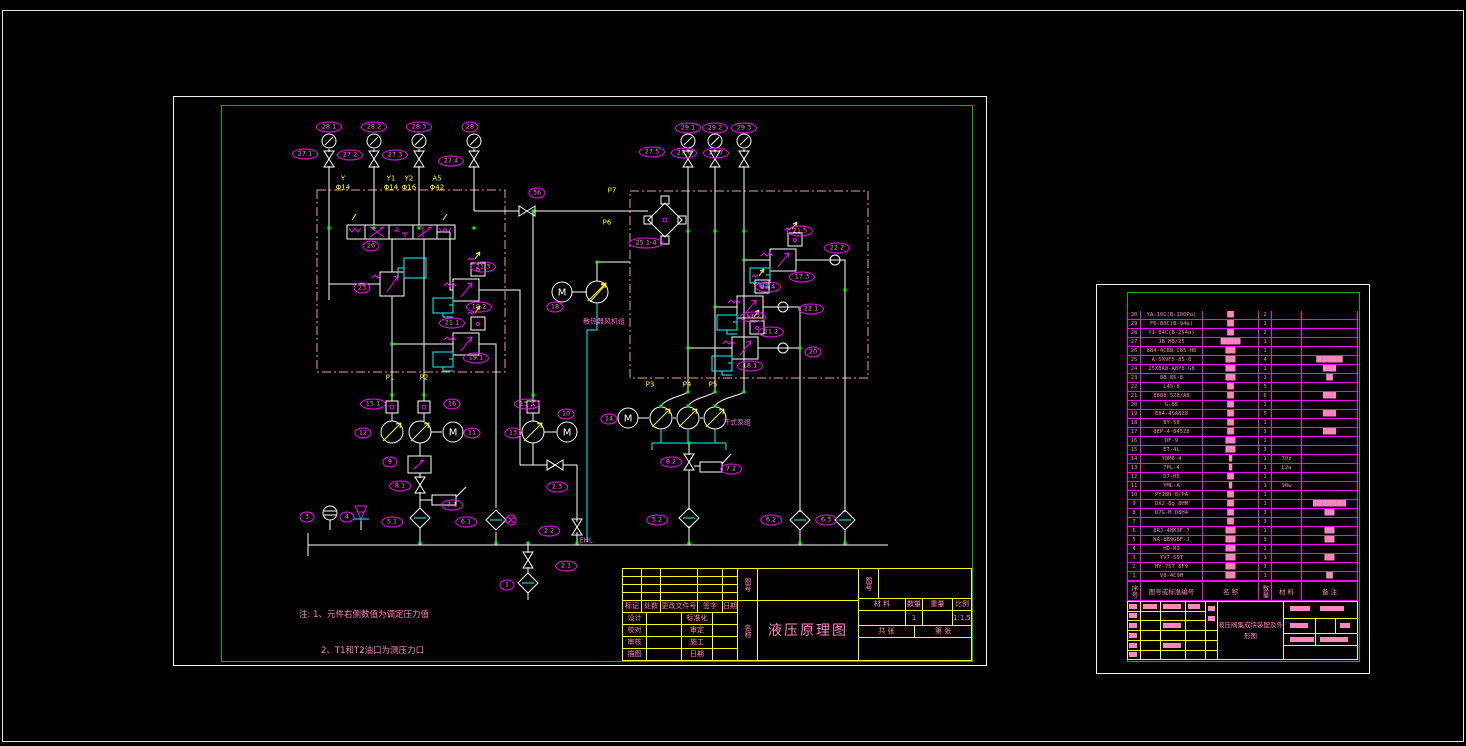 This screenshot has height=746, width=1466. Describe the element at coordinates (1250, 630) in the screenshot. I see `right-sheet-title: 液压阀集成块装配及外形图` at that location.